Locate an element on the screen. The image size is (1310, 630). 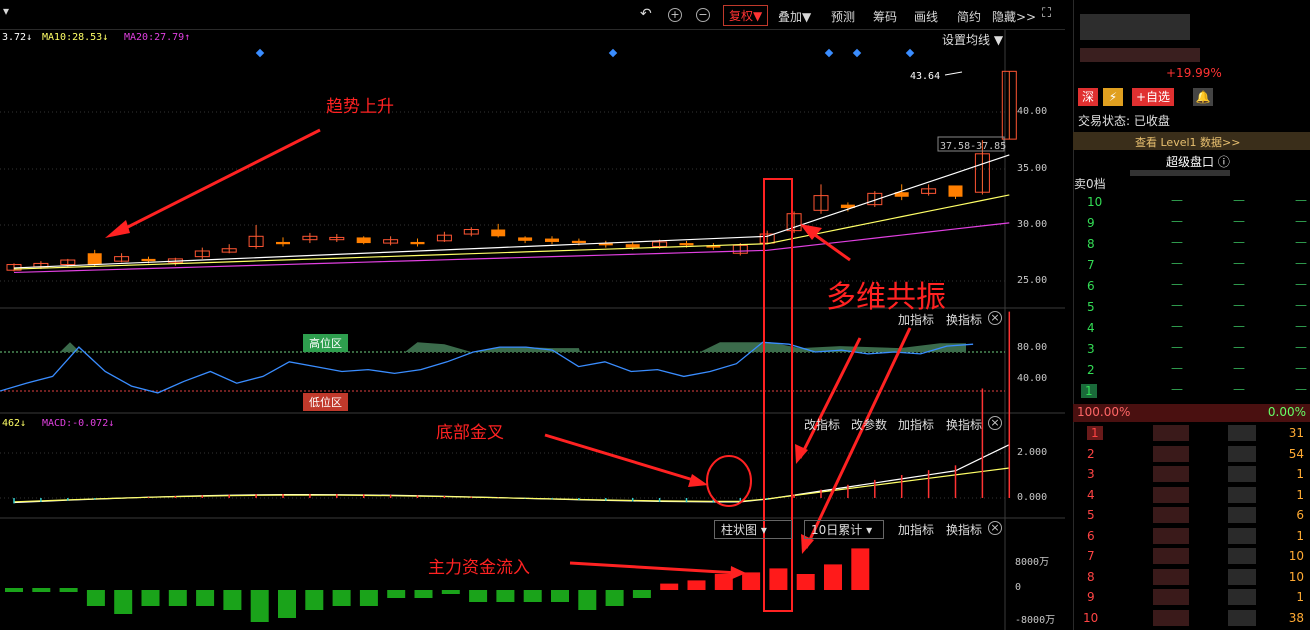
macd-value-label: MACD:-0.072↓ is located at coordinates (78, 423).